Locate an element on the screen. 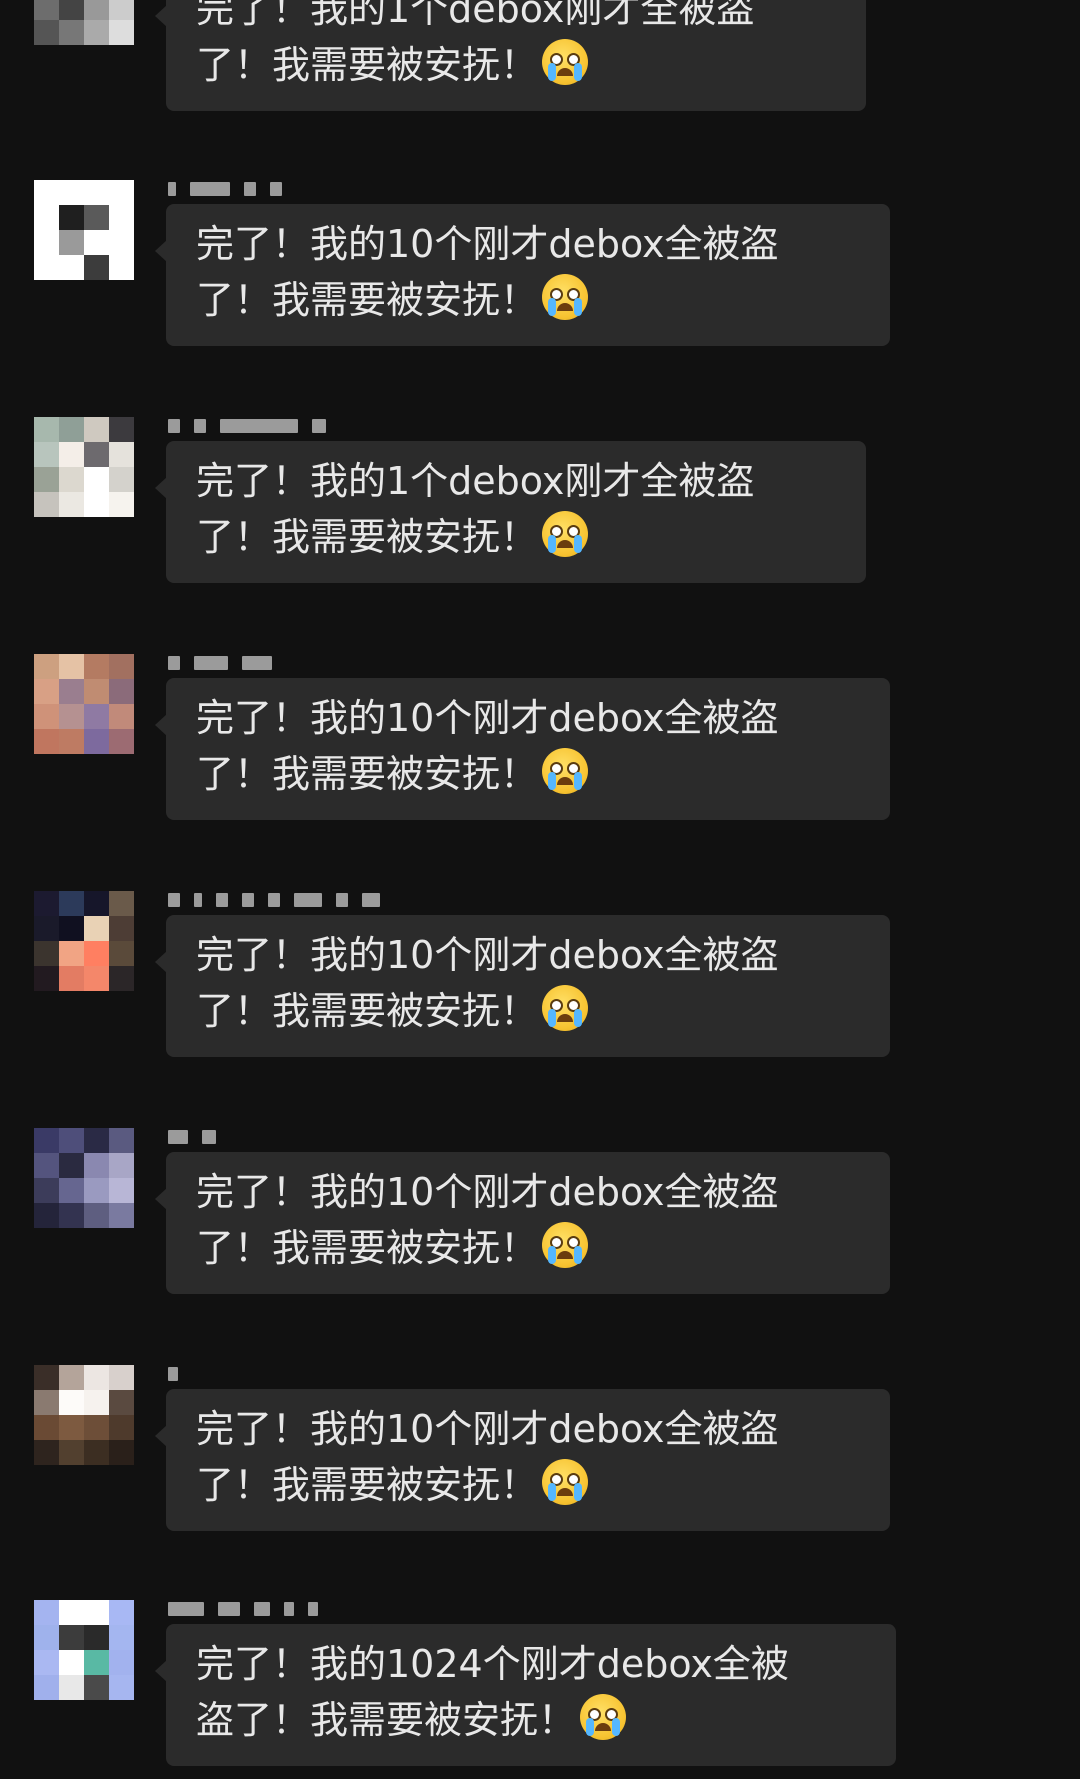  chat-message: 完了！我的1个debox刚才全被盗 了！我需要被安抚！ is located at coordinates (540, 535).